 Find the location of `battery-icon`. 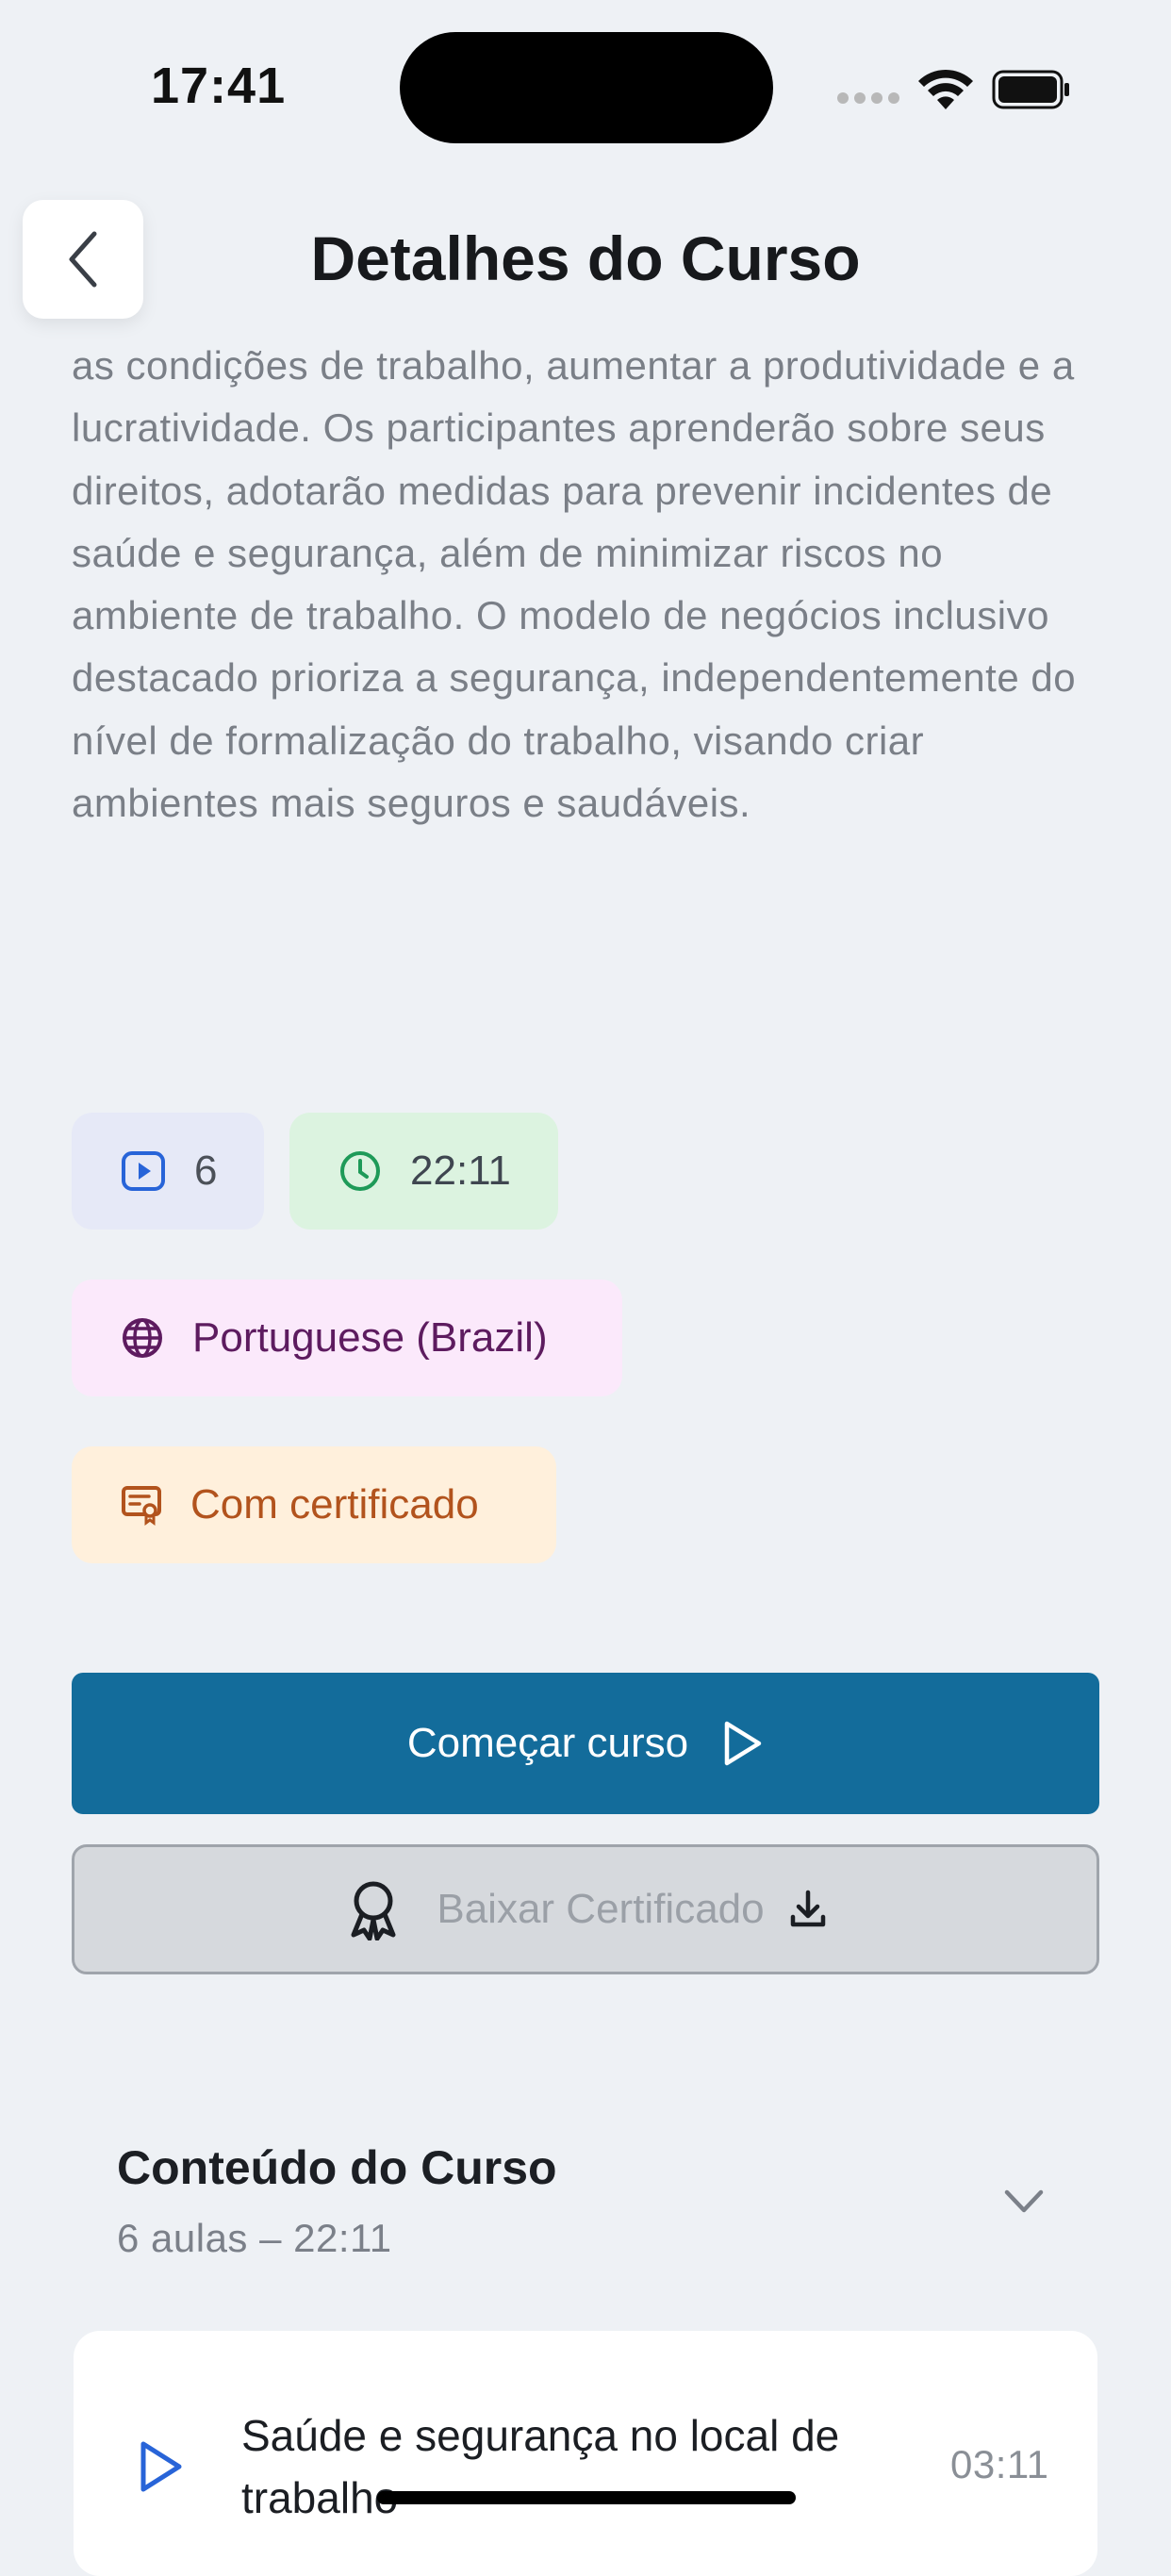

battery-icon is located at coordinates (1030, 89).